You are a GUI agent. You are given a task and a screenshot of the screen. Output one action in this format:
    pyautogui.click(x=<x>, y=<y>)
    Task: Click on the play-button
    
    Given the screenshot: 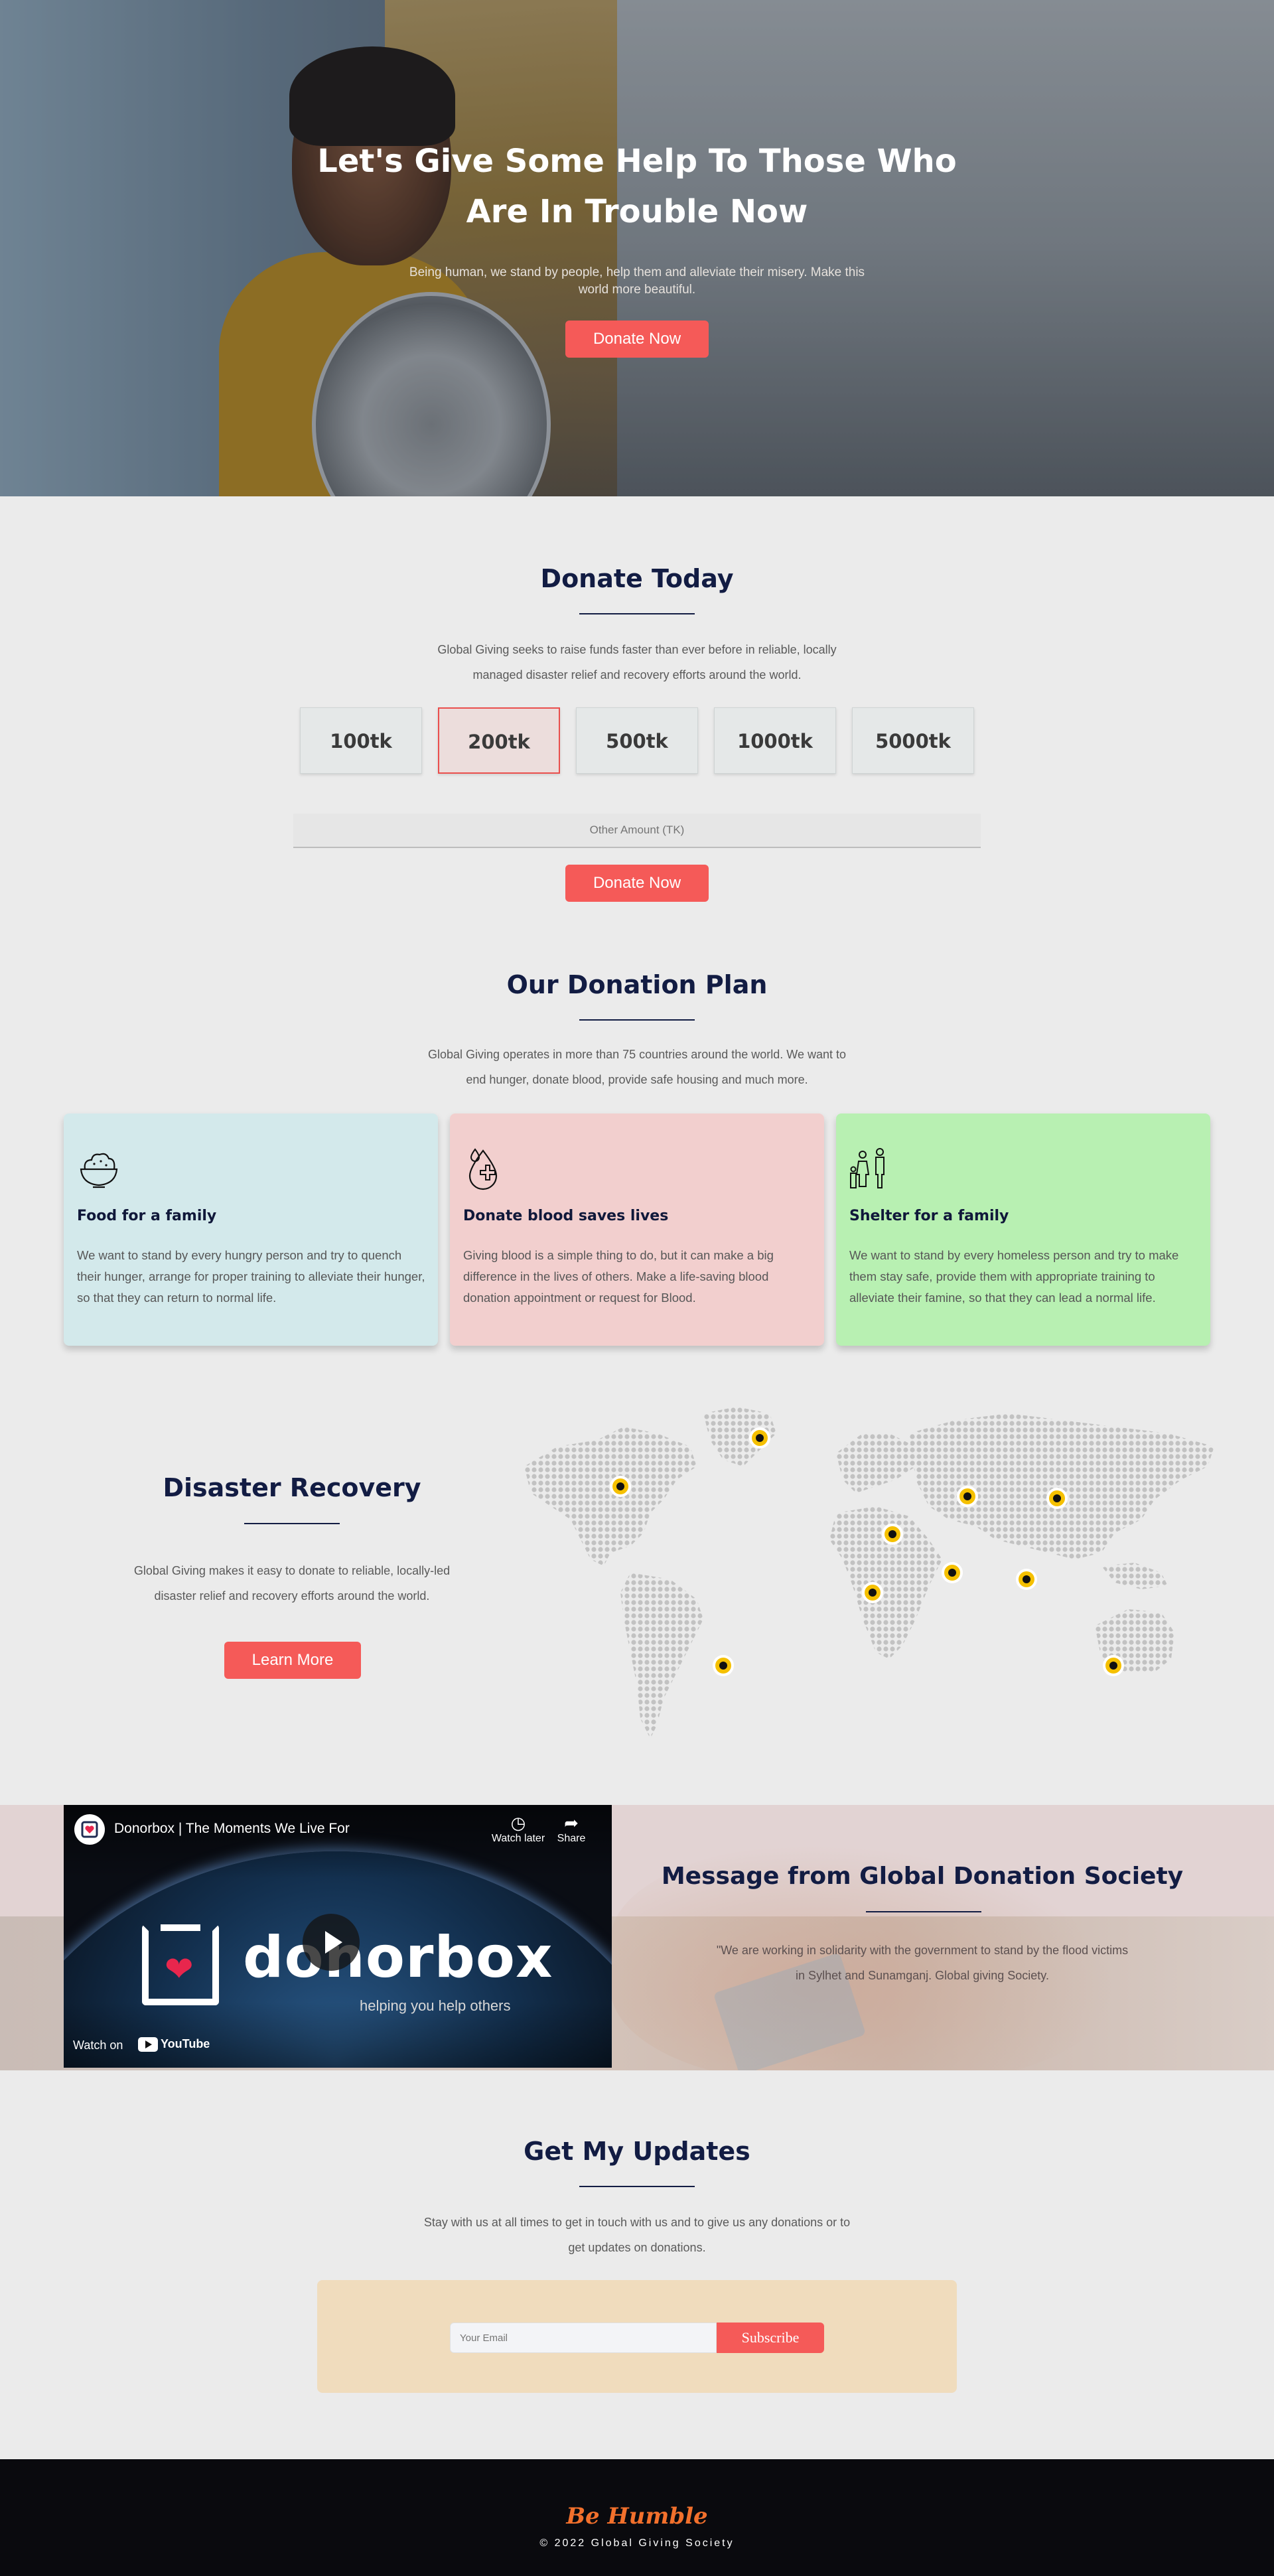 What is the action you would take?
    pyautogui.click(x=332, y=1943)
    